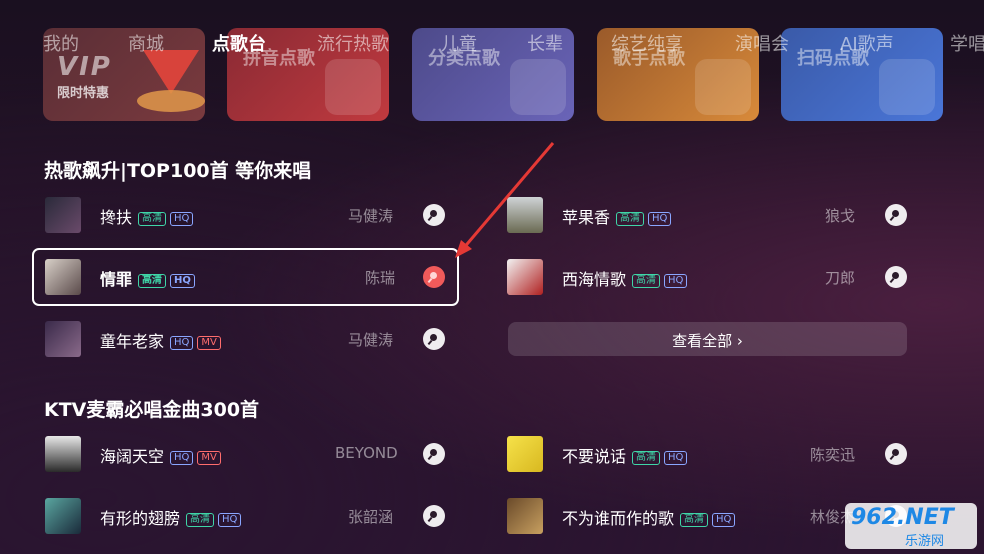 This screenshot has width=984, height=554. I want to click on watermark-bottom: 乐游网, so click(925, 541).